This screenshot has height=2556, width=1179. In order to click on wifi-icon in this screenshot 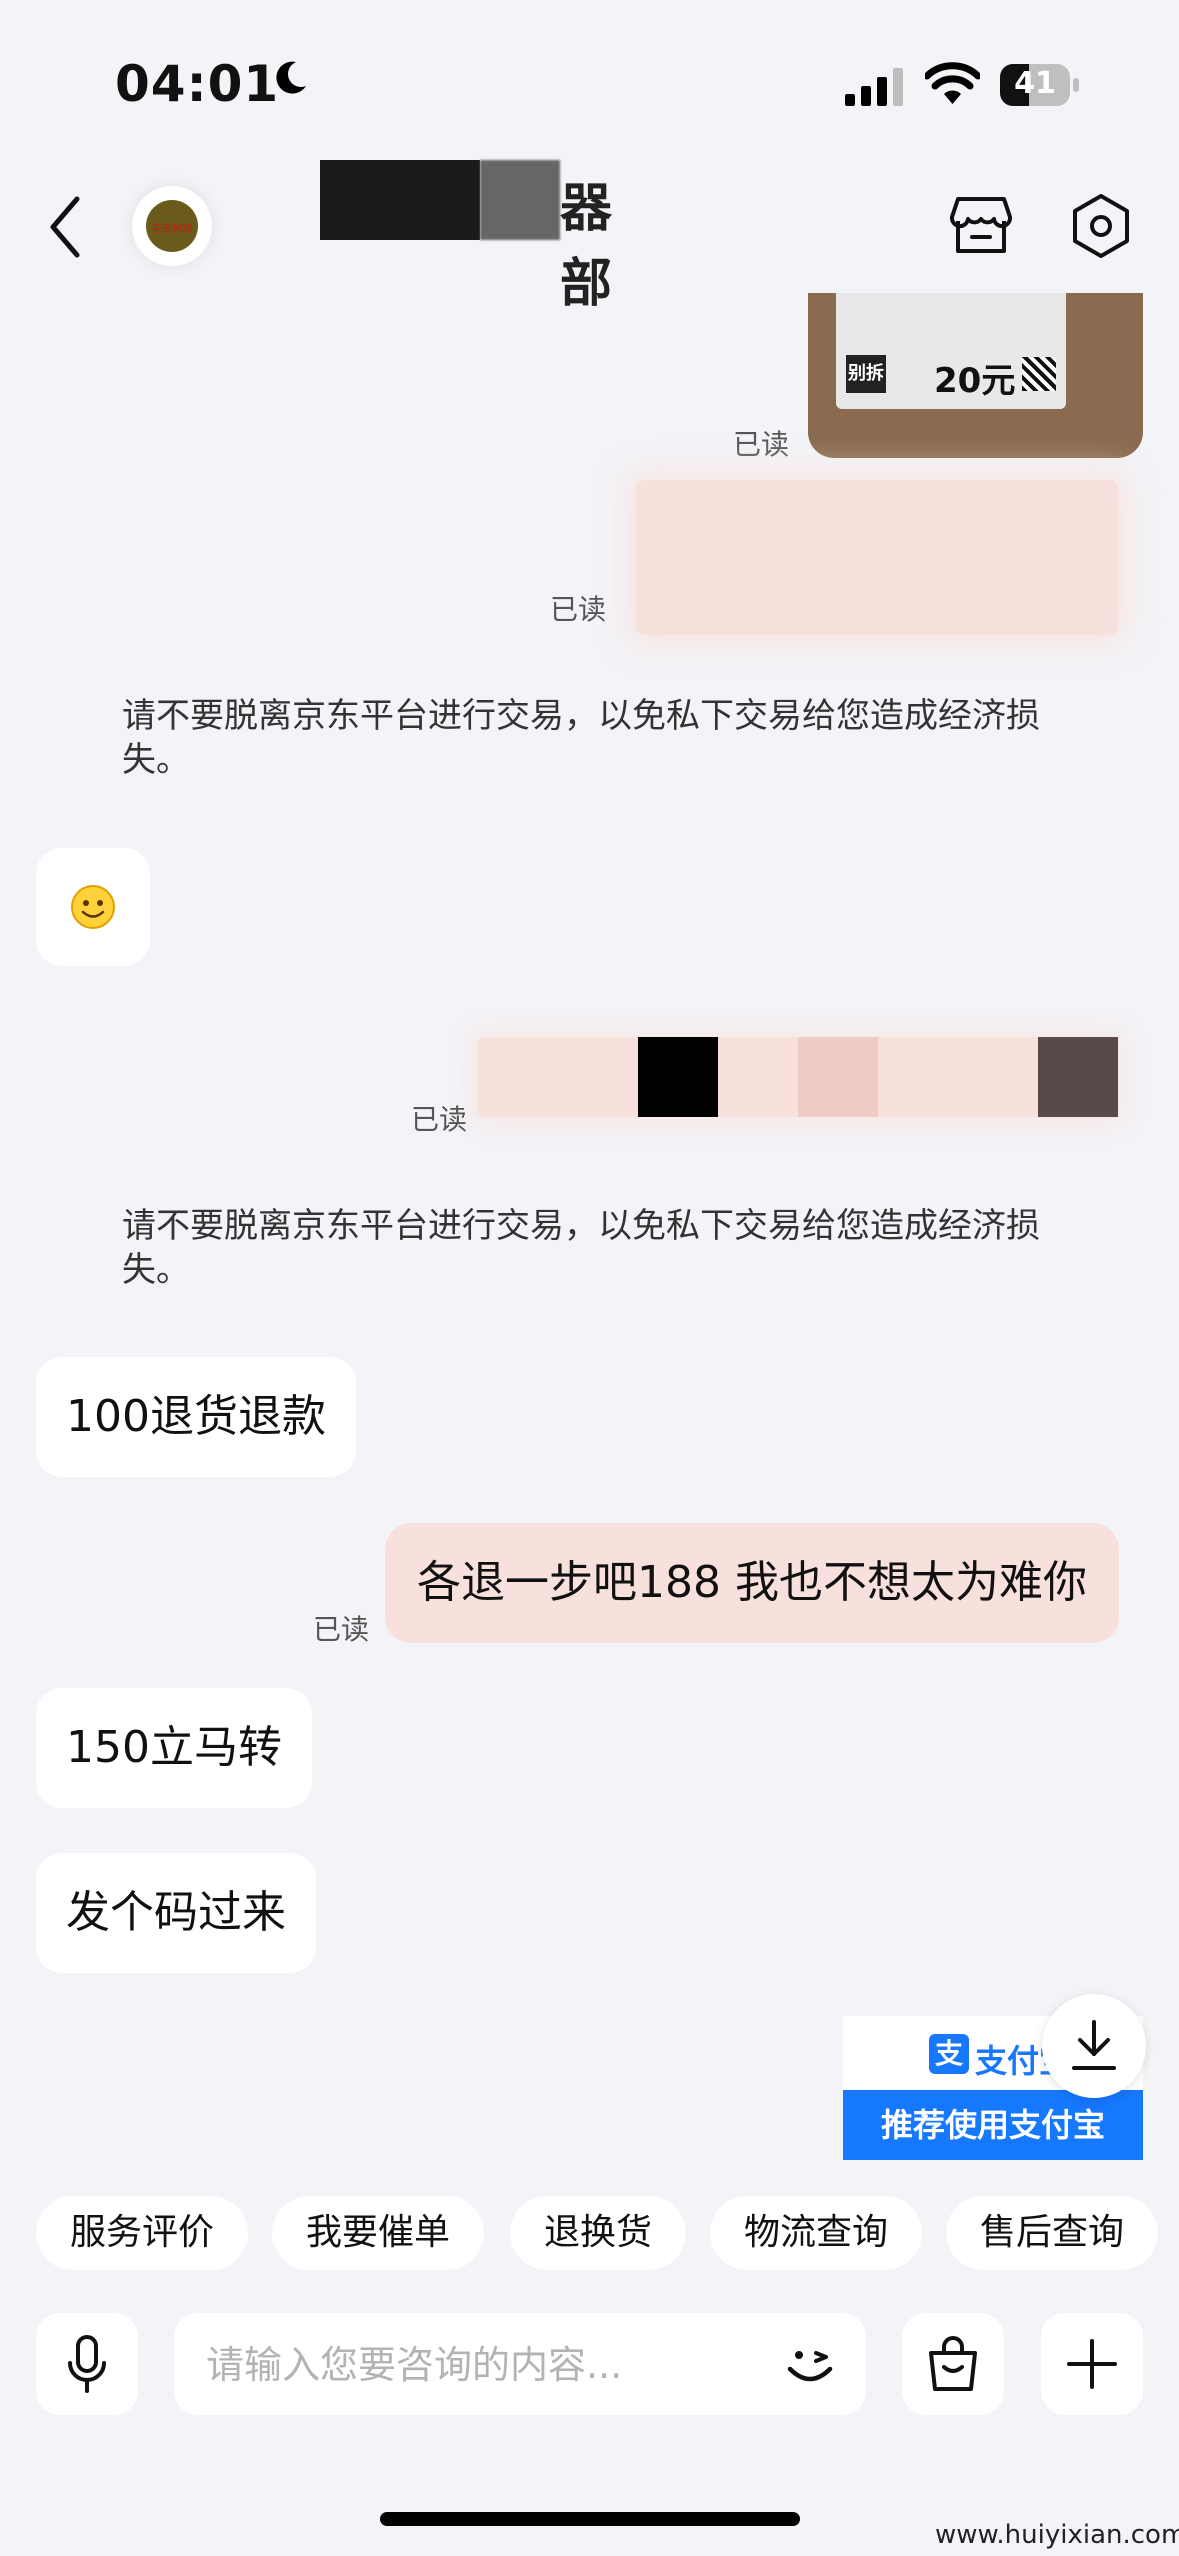, I will do `click(952, 83)`.